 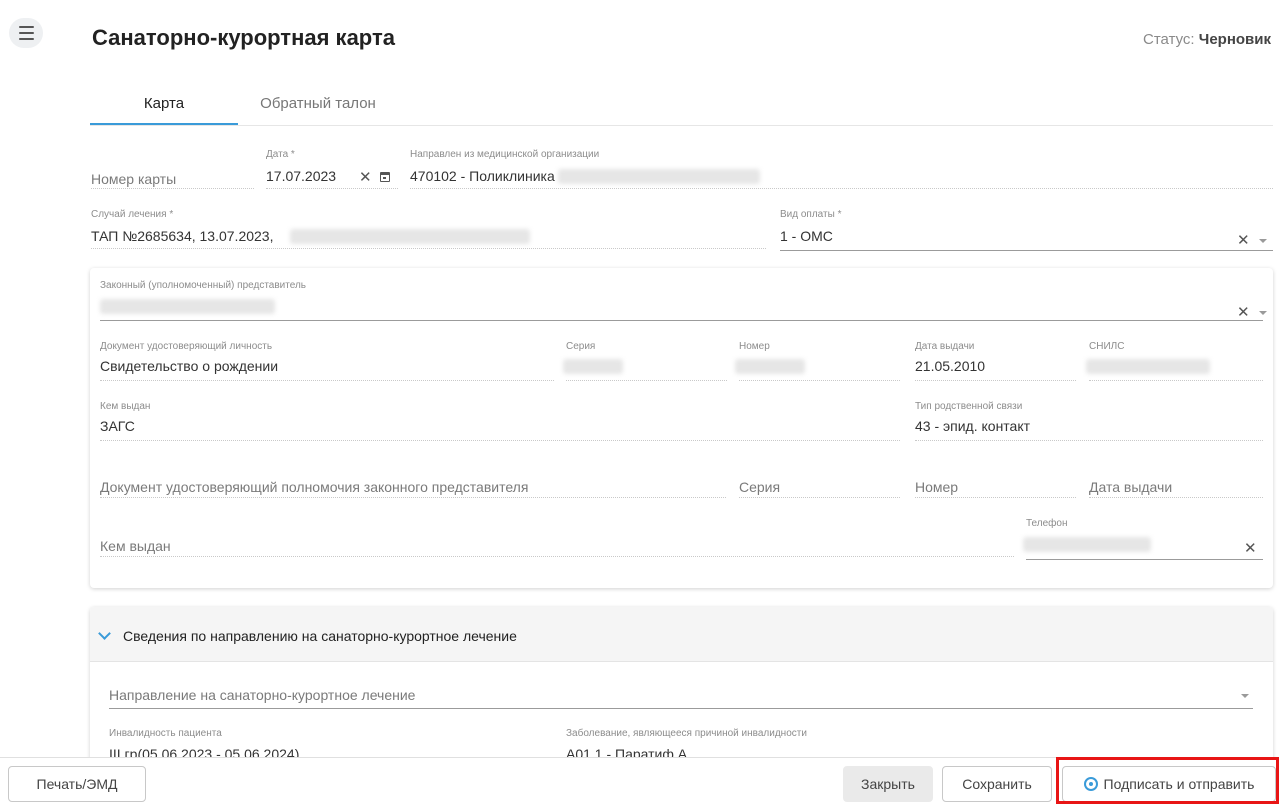 What do you see at coordinates (280, 154) in the screenshot?
I see `date-label: Дата *` at bounding box center [280, 154].